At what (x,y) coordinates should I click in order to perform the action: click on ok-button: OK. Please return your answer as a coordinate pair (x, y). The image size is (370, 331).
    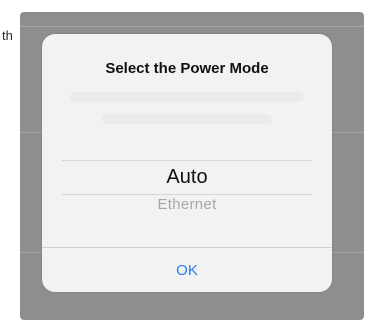
    Looking at the image, I should click on (187, 270).